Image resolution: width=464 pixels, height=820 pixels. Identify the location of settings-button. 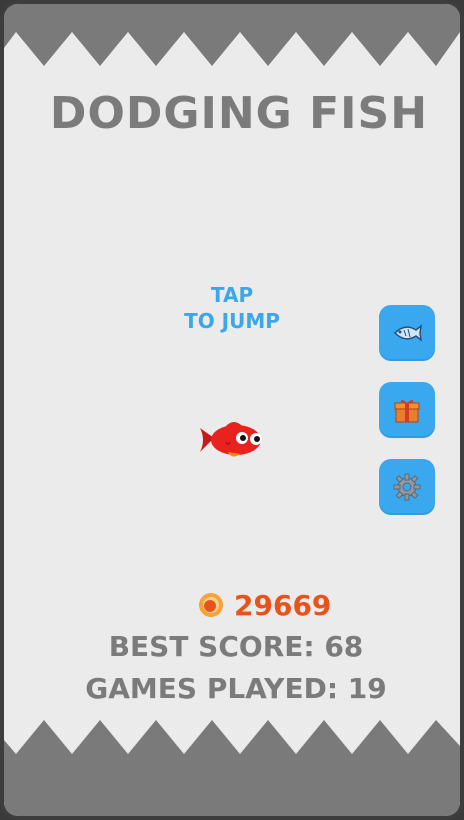
(407, 487).